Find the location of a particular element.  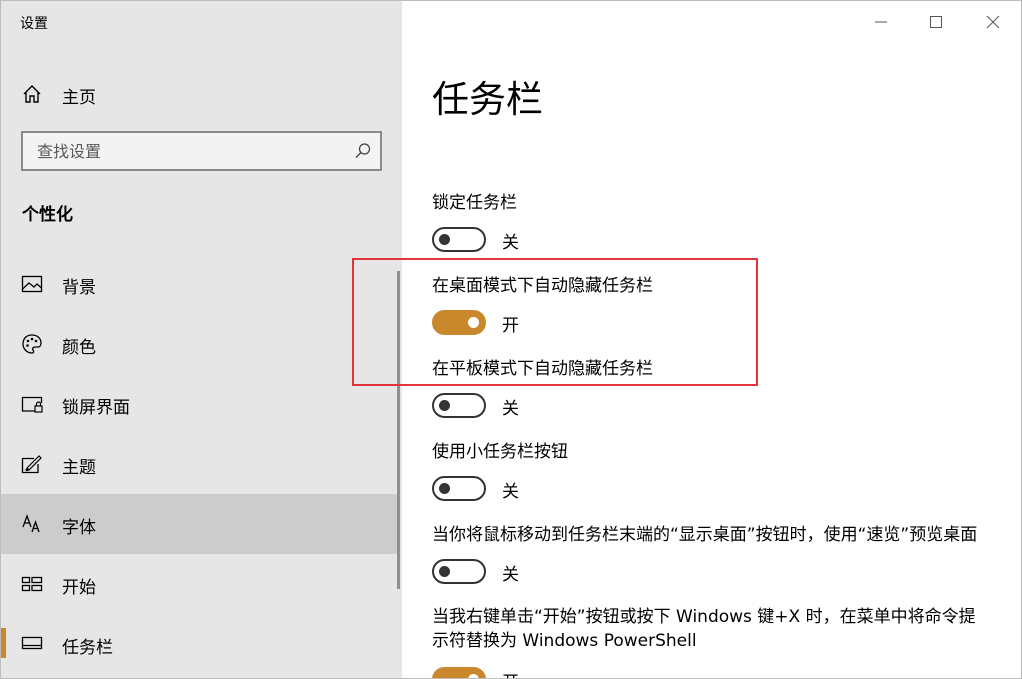

sidebar-item-label: 颜色 is located at coordinates (79, 348).